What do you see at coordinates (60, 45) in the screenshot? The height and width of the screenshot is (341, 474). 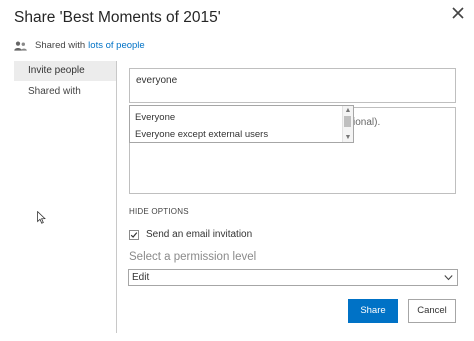 I see `shared-with-text: Shared with` at bounding box center [60, 45].